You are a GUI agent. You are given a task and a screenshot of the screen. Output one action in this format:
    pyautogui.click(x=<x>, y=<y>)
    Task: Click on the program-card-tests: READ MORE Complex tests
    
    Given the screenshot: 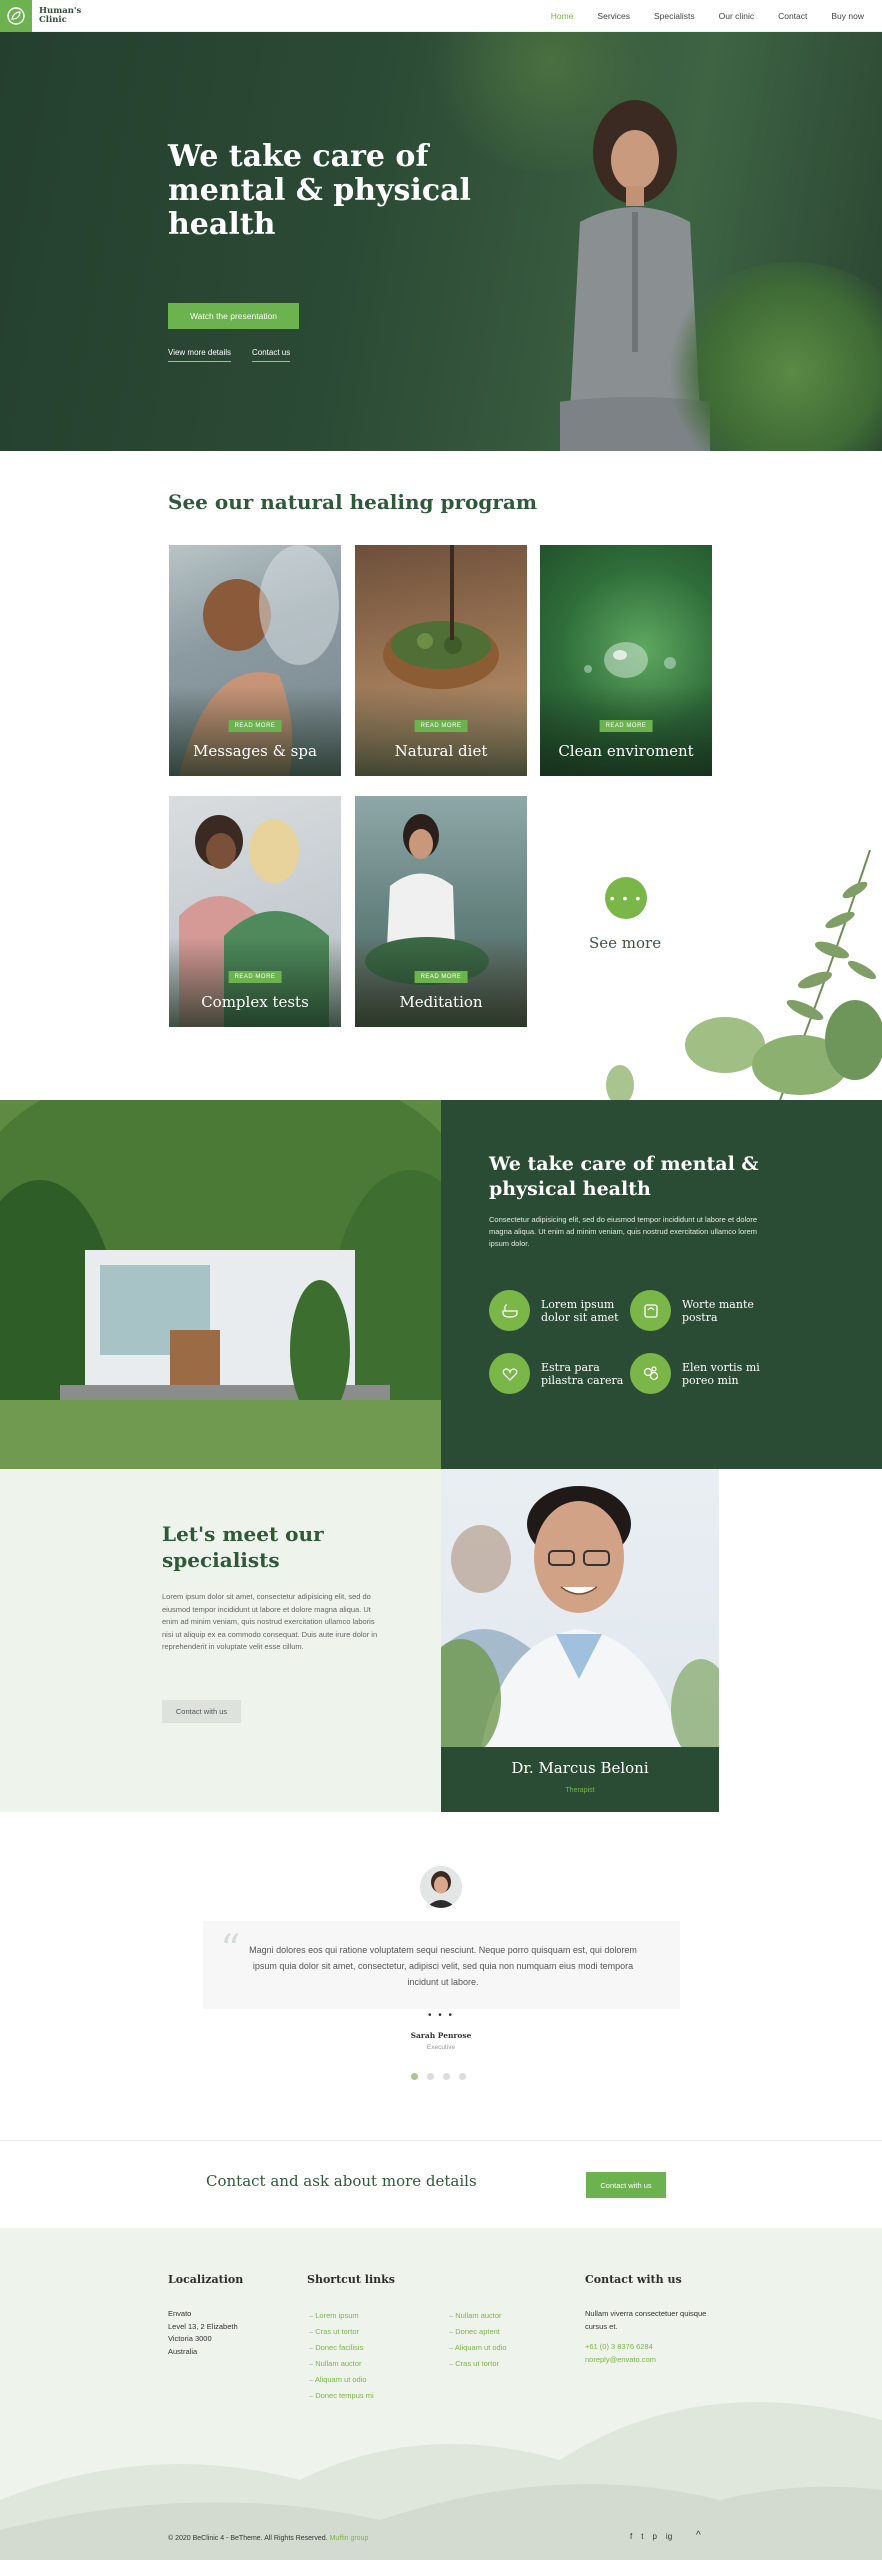 What is the action you would take?
    pyautogui.click(x=255, y=911)
    